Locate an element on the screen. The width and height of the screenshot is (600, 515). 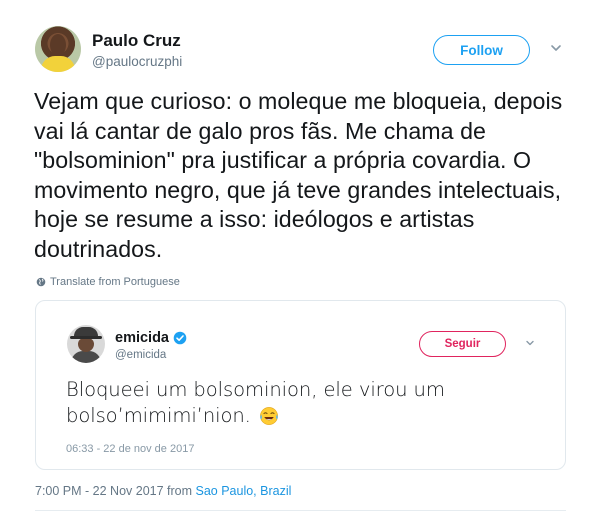
divider is located at coordinates (300, 510).